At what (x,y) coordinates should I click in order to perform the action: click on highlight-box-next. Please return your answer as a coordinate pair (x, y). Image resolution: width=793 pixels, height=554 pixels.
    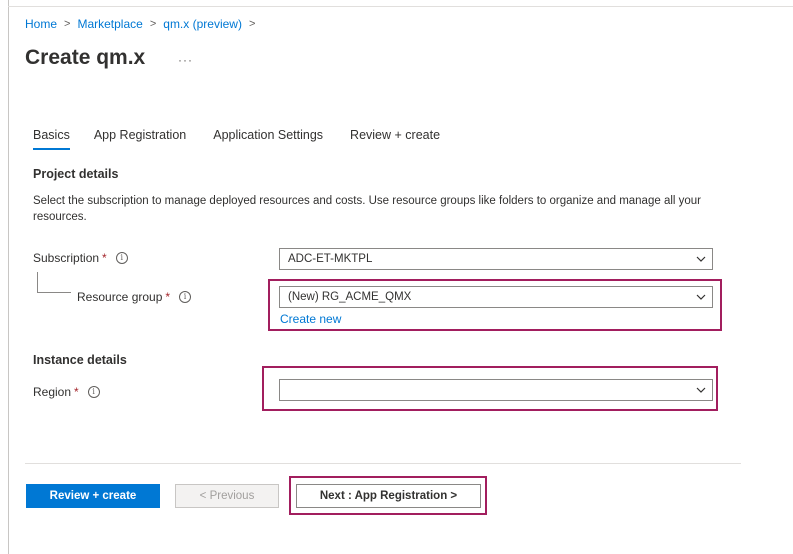
    Looking at the image, I should click on (388, 495).